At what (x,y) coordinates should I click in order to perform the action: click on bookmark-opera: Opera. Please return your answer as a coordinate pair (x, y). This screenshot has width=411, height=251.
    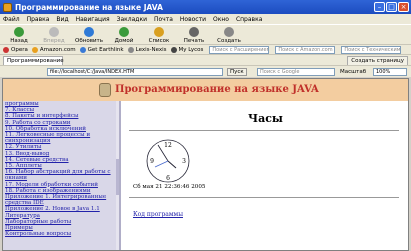
    Looking at the image, I should click on (15, 49).